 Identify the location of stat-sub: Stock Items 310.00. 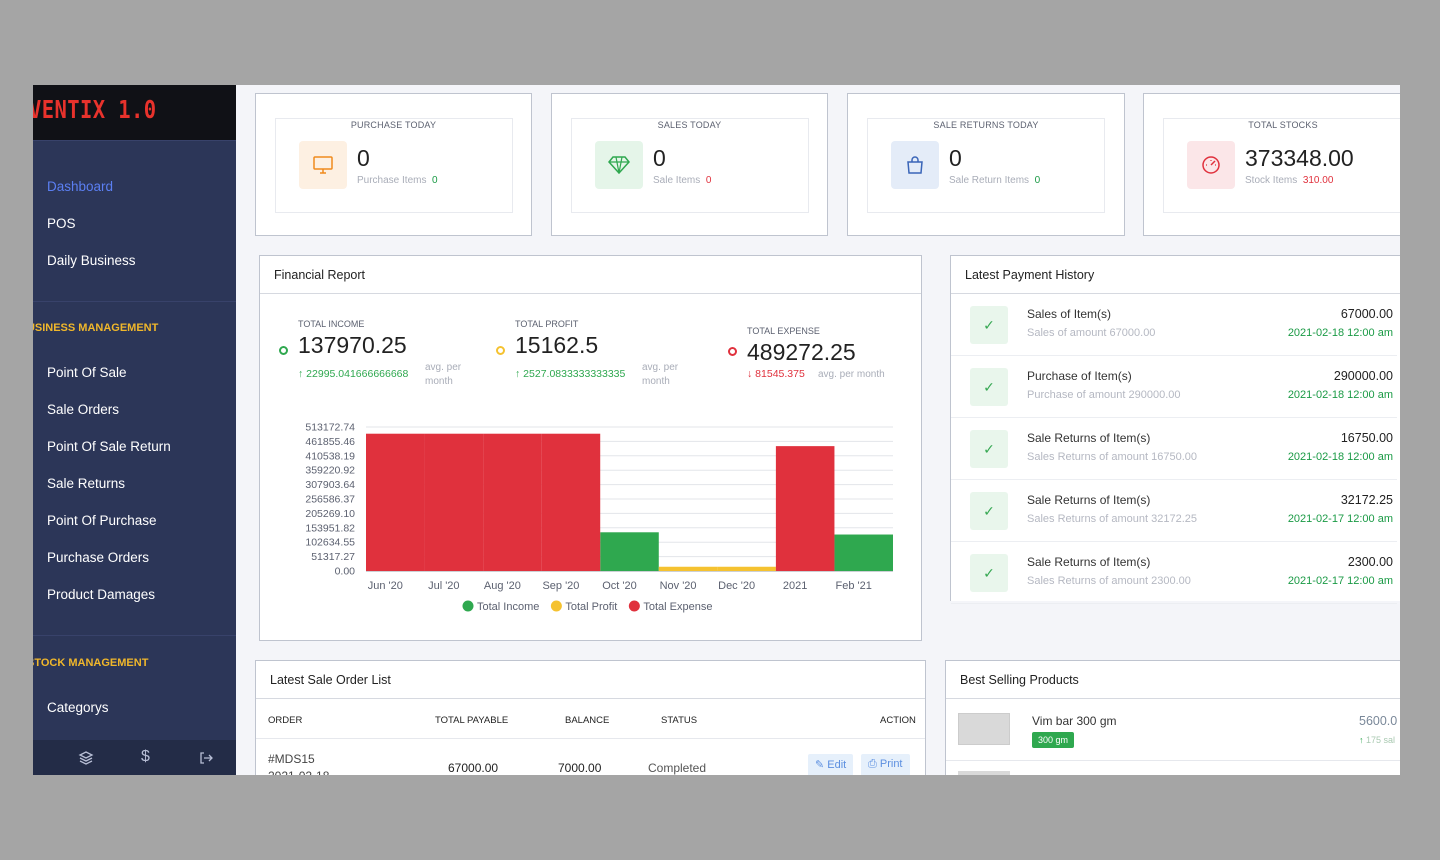
(1289, 180).